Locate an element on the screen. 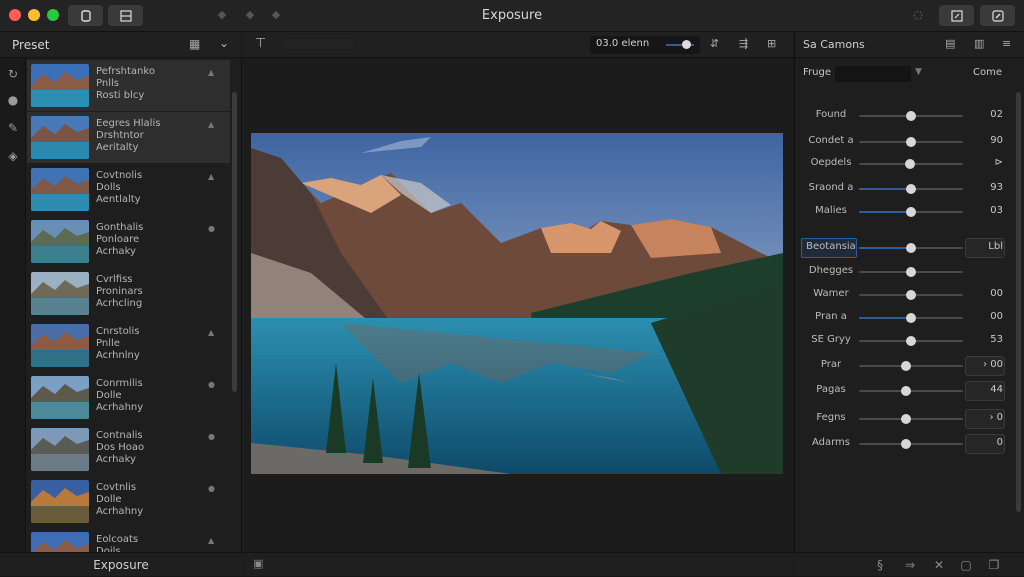 The image size is (1024, 577). preset-item: Conrmilis Dolle Acrhahny ● is located at coordinates (128, 397).